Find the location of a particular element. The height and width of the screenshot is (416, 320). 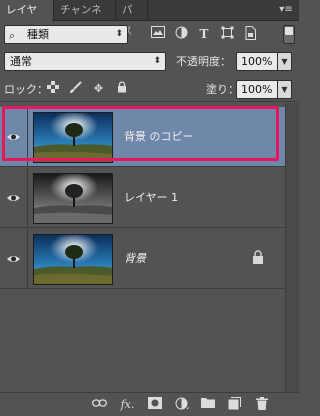

pixel-filter-icon is located at coordinates (158, 34).